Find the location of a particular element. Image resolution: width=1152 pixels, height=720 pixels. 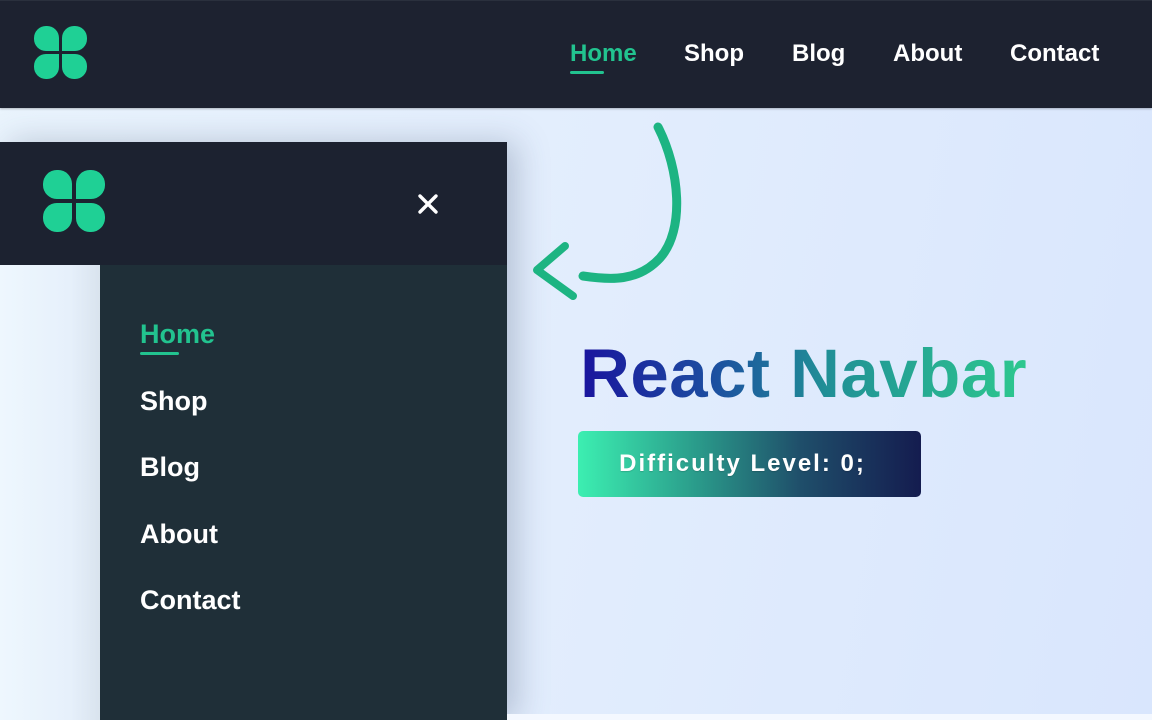

difficulty-level-badge: Difficulty Level: 0; is located at coordinates (749, 464).